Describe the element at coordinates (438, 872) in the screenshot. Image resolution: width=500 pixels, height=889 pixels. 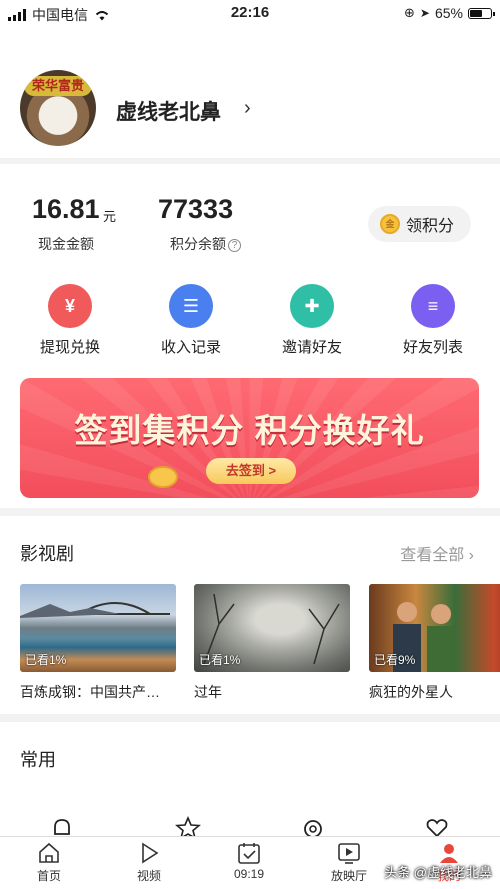
I see `watermark: 头条 @虚线老北鼻` at that location.